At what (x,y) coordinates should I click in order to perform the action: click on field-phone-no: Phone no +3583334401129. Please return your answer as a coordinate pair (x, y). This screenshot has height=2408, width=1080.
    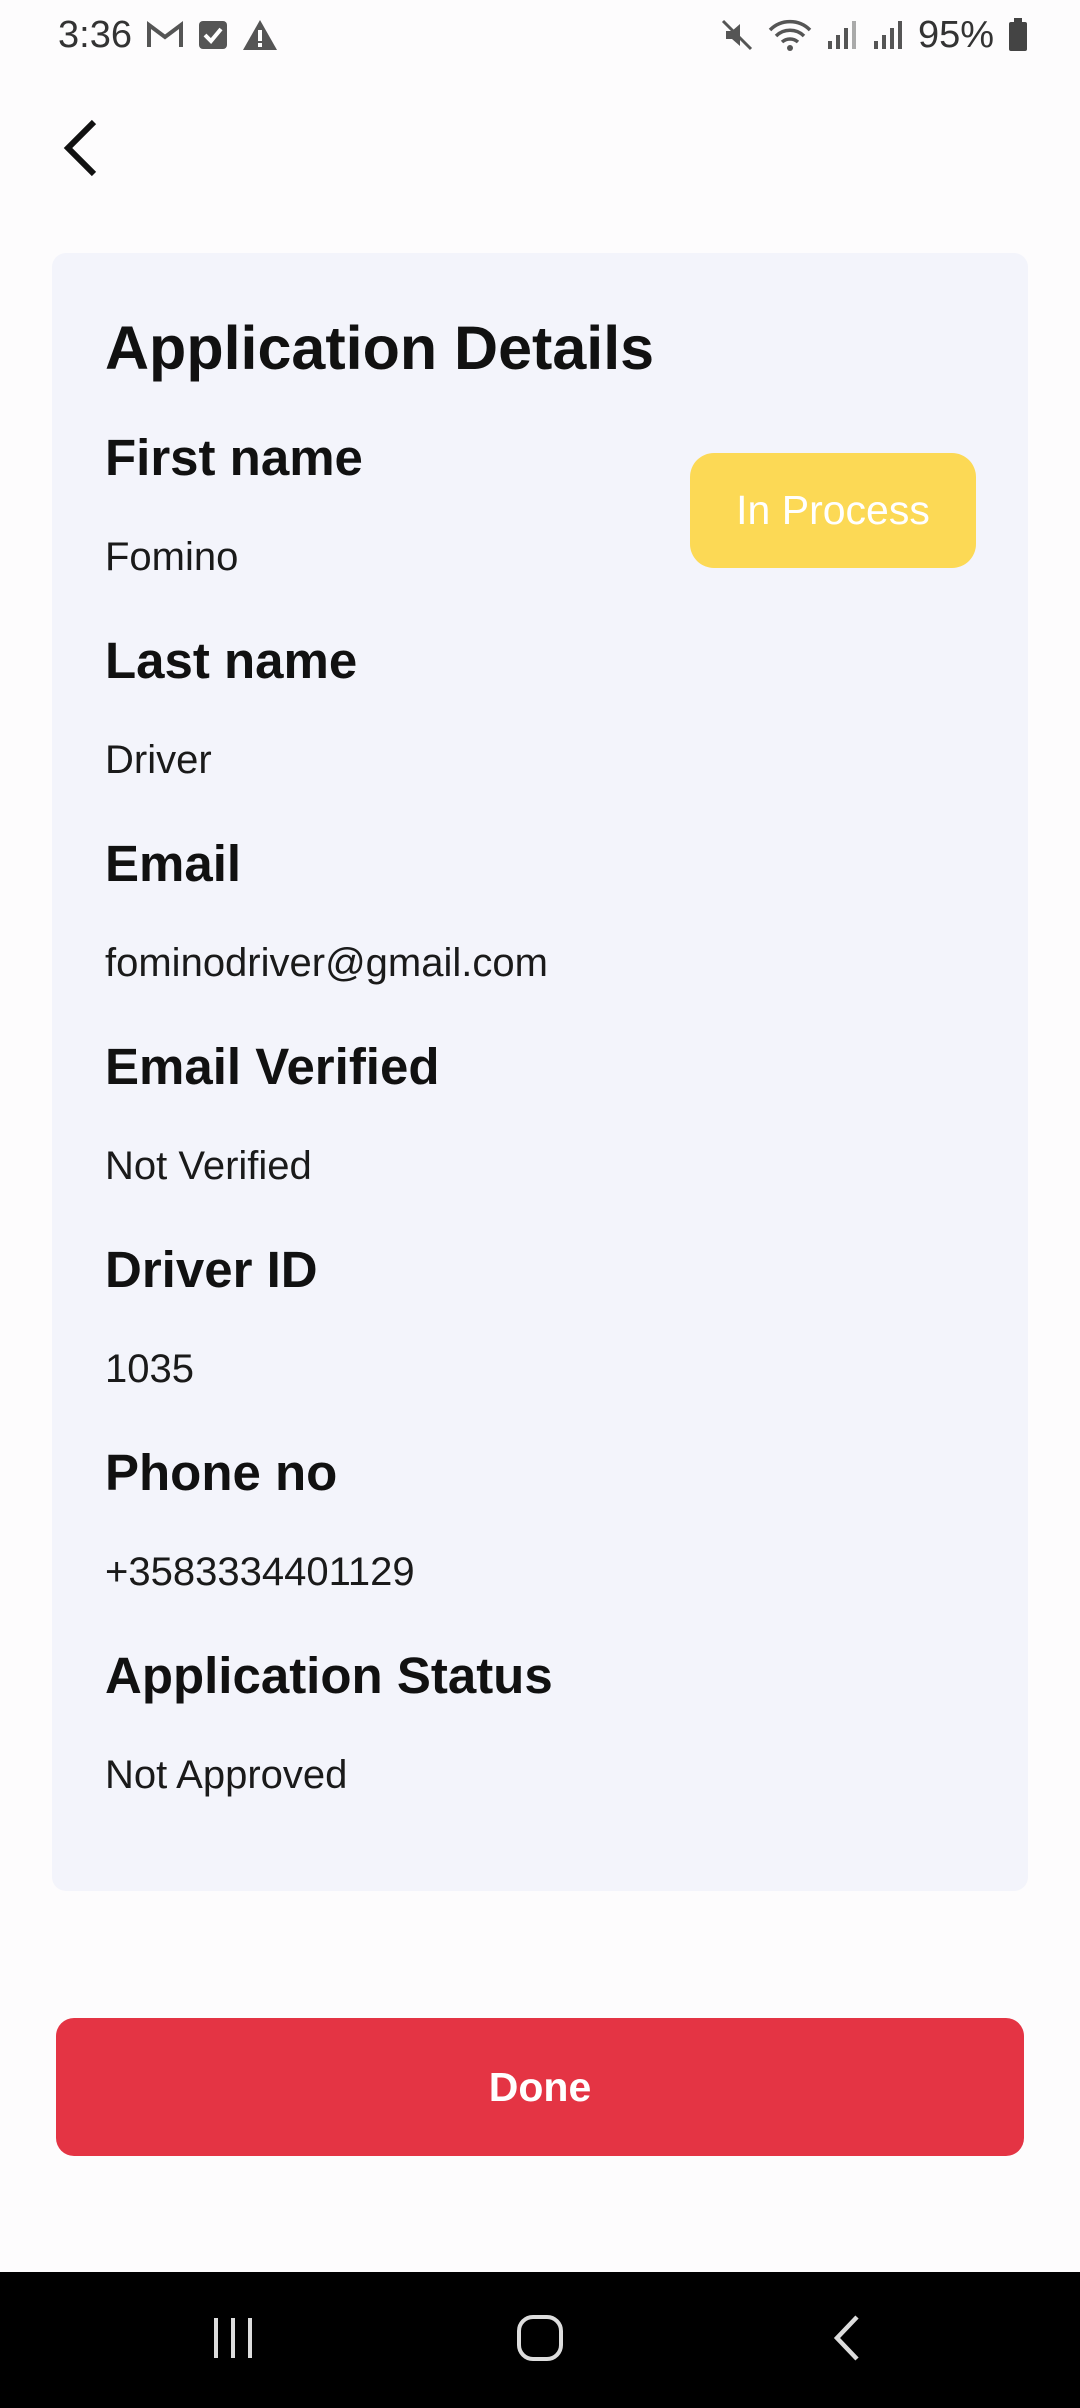
    Looking at the image, I should click on (540, 1539).